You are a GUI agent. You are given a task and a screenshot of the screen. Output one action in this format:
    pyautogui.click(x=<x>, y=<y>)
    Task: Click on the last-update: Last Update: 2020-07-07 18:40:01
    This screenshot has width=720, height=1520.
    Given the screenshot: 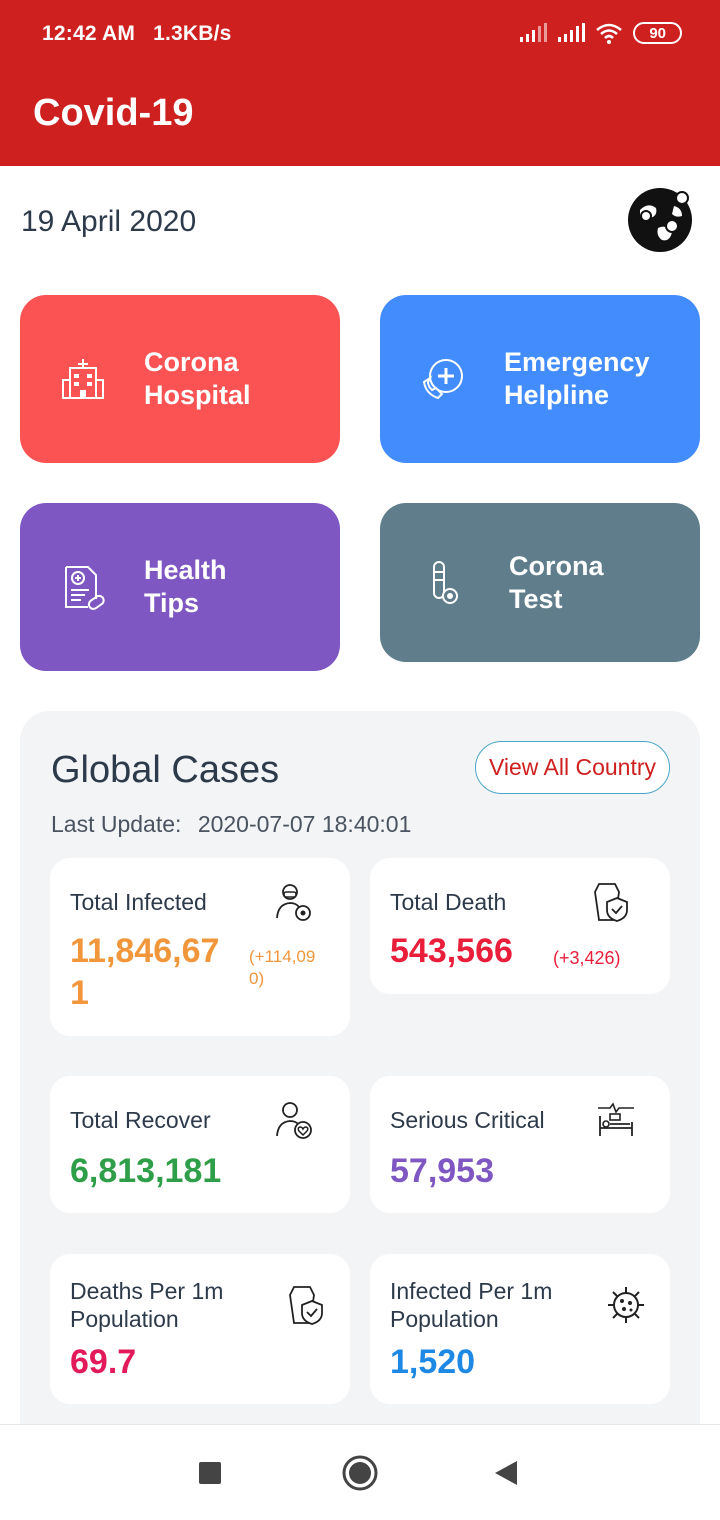 What is the action you would take?
    pyautogui.click(x=231, y=824)
    